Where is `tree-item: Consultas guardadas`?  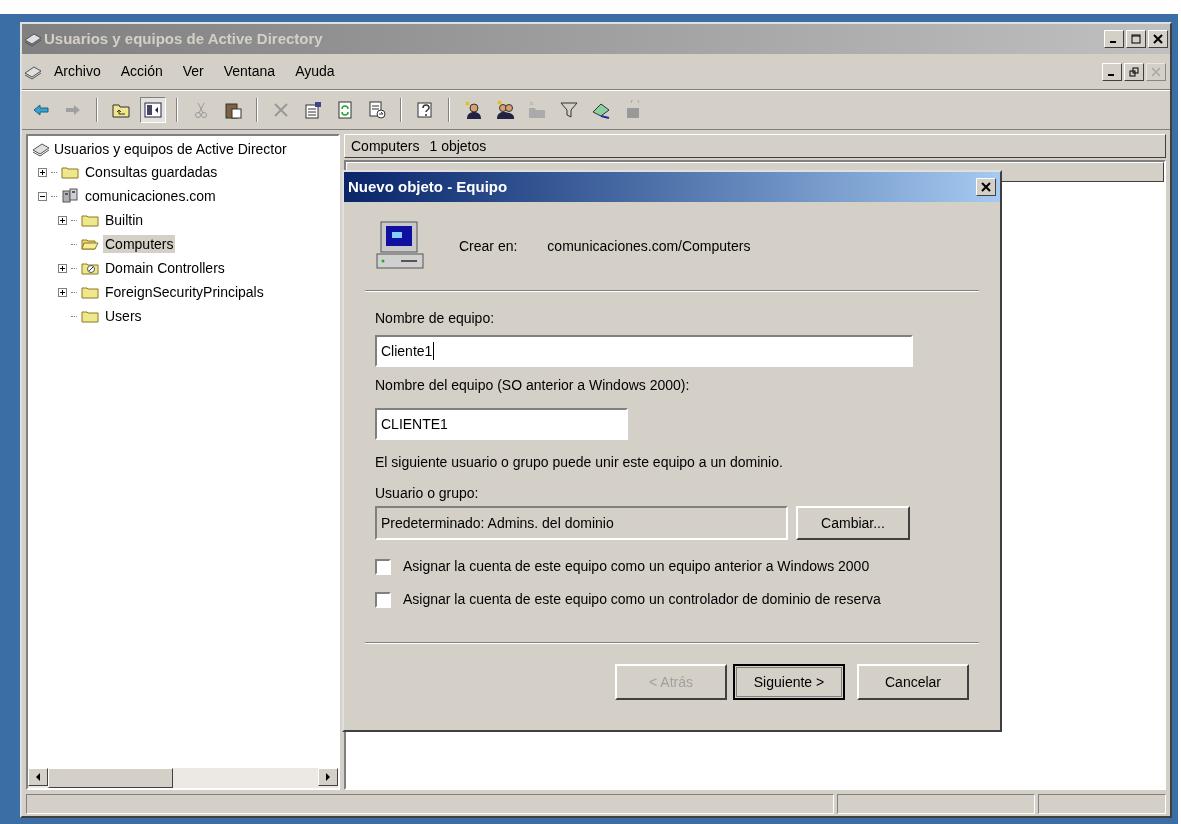 tree-item: Consultas guardadas is located at coordinates (151, 172).